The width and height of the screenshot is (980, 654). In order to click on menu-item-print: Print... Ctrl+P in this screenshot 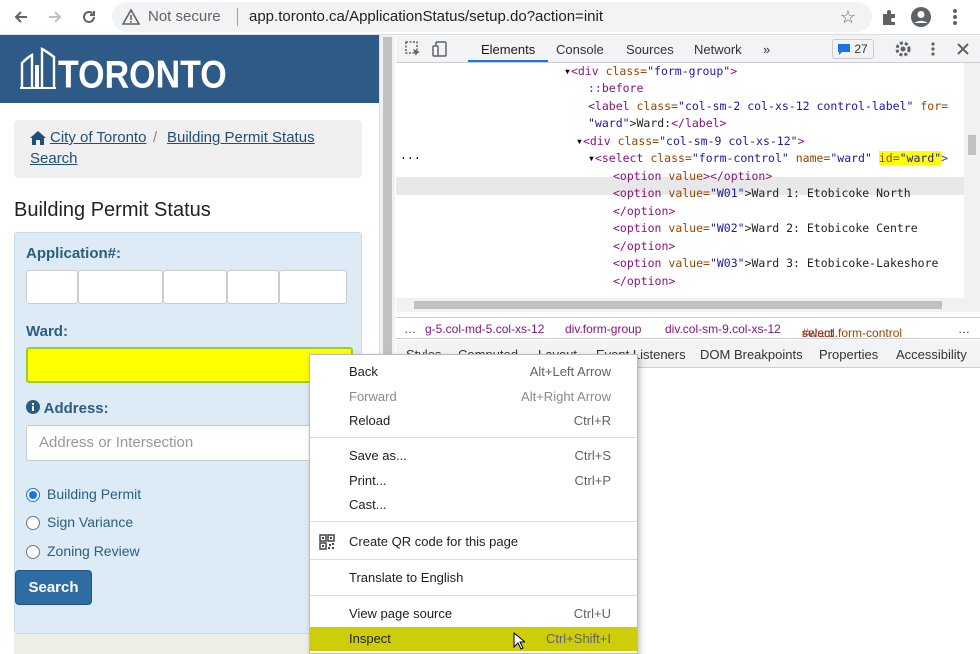, I will do `click(473, 481)`.